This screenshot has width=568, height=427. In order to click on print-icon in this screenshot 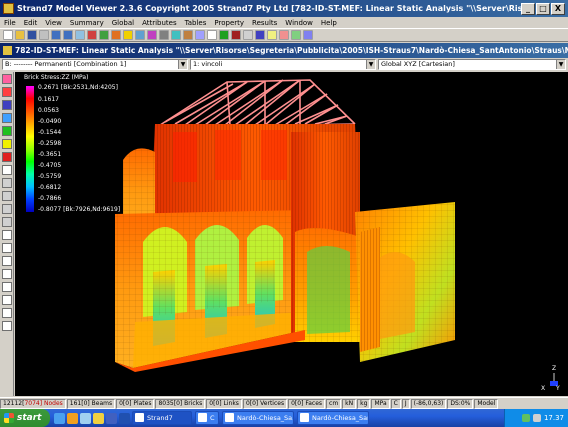, I will do `click(44, 35)`.